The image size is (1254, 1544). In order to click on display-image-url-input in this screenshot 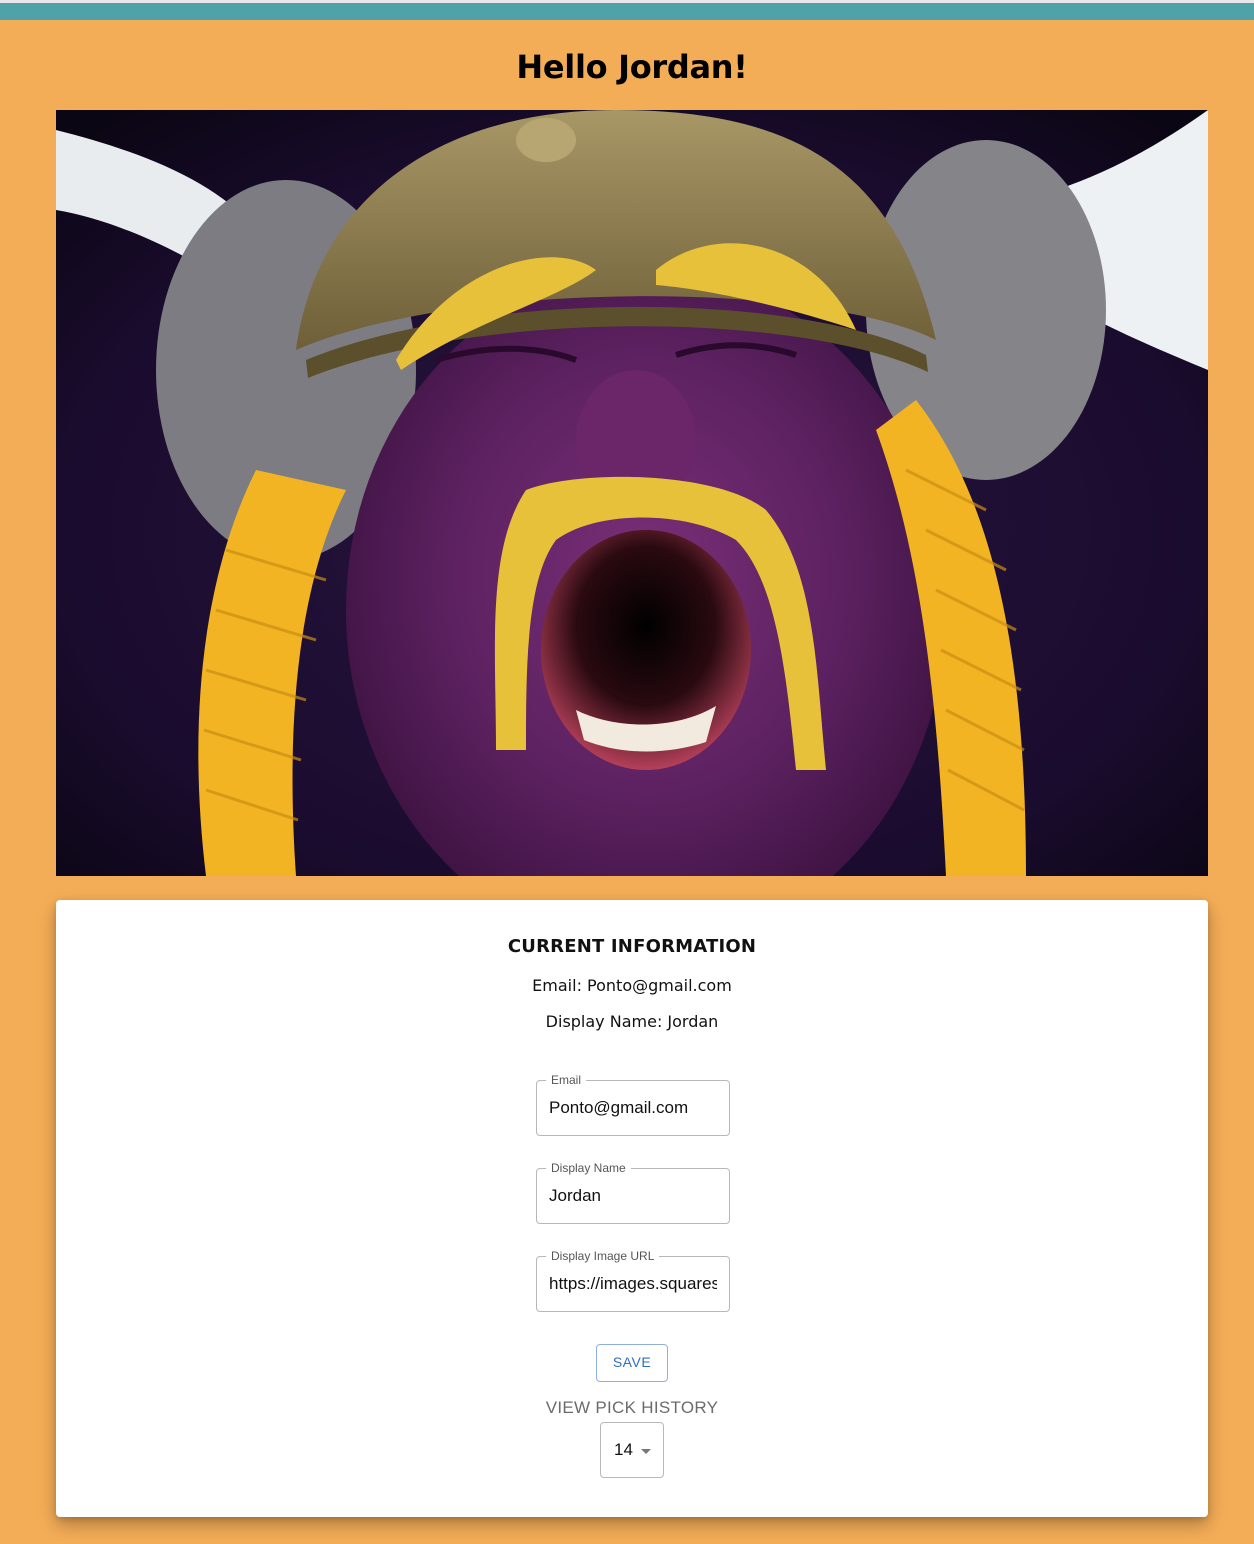, I will do `click(633, 1284)`.